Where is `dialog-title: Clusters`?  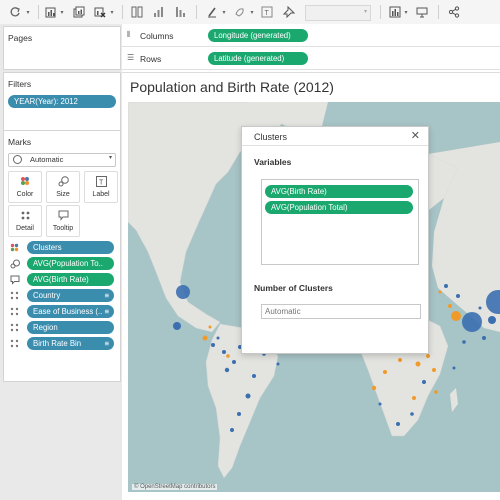
dialog-title: Clusters is located at coordinates (271, 137).